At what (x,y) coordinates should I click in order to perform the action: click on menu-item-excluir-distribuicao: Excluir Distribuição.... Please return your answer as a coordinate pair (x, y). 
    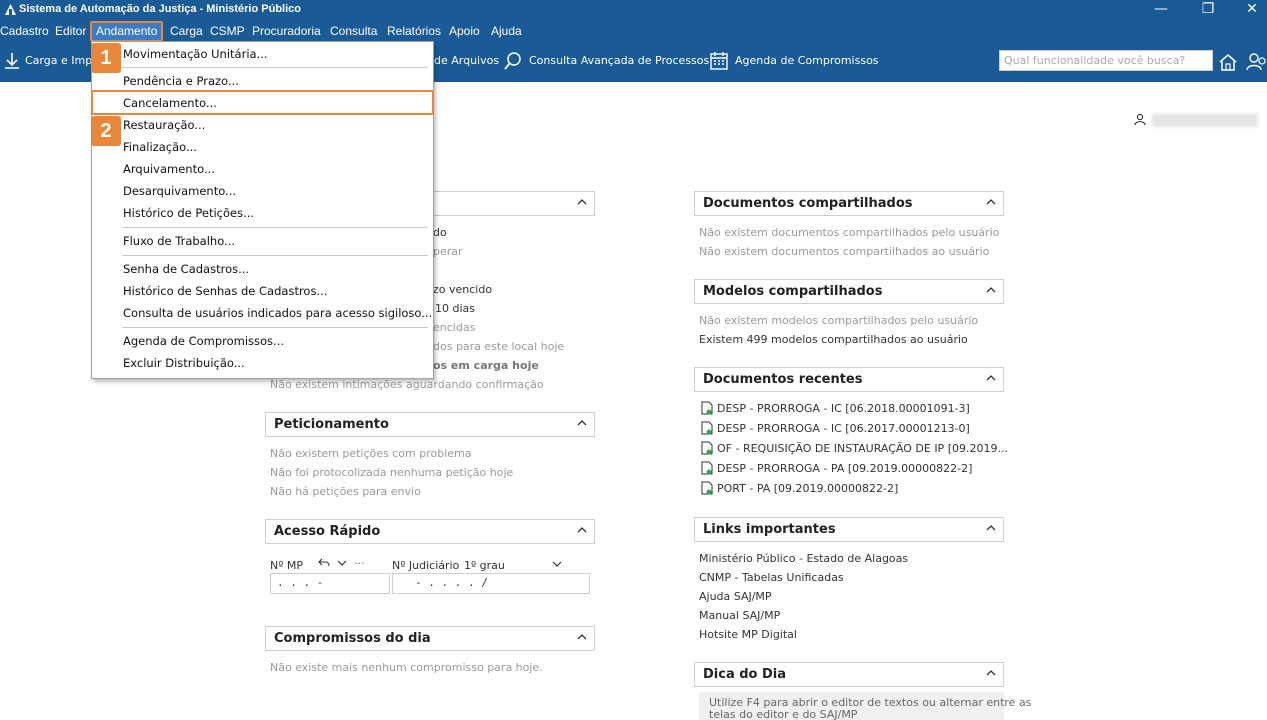
    Looking at the image, I should click on (184, 363).